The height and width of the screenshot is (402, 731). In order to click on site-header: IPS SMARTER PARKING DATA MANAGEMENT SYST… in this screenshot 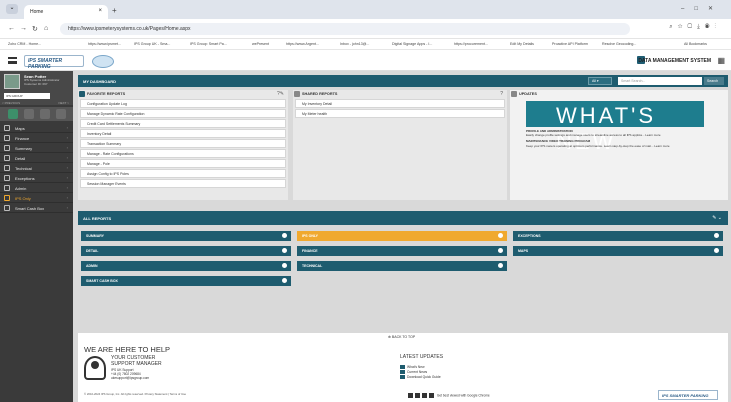, I will do `click(365, 61)`.